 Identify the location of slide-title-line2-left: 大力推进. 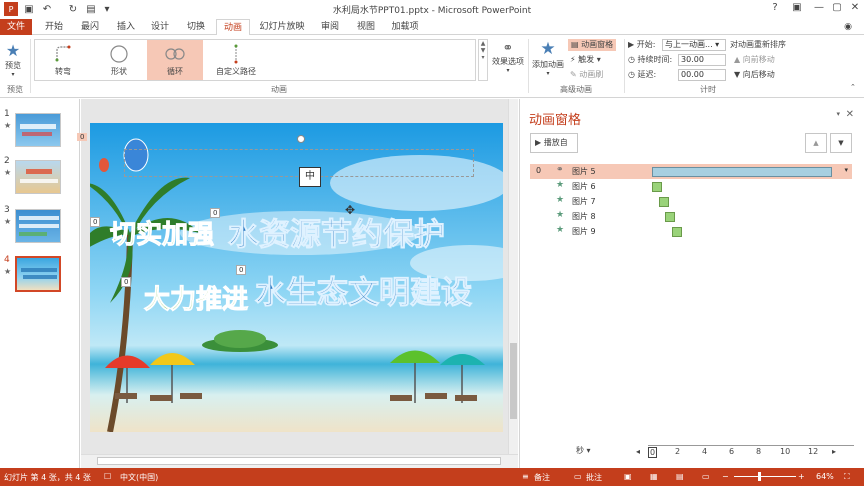
(195, 297).